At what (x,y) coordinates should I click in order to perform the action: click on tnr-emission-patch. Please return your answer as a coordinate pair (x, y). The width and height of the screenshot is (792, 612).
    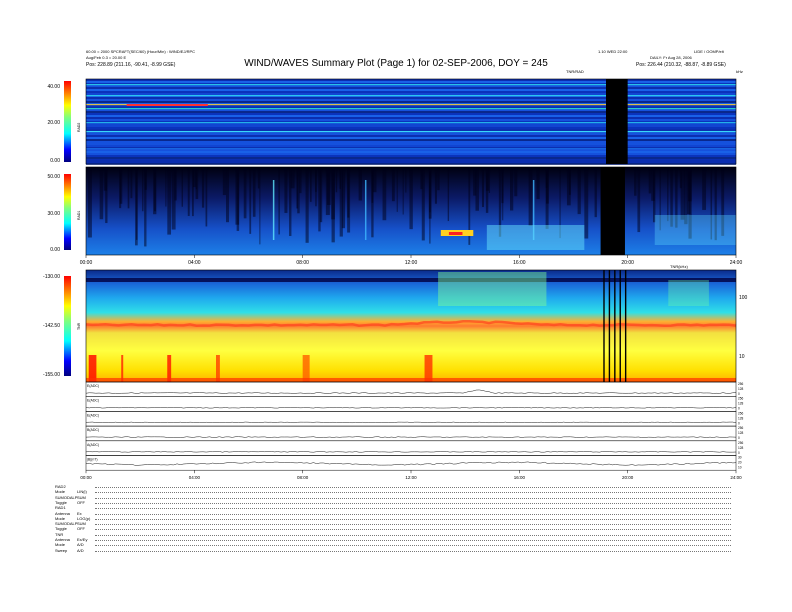
    Looking at the image, I should click on (492, 289).